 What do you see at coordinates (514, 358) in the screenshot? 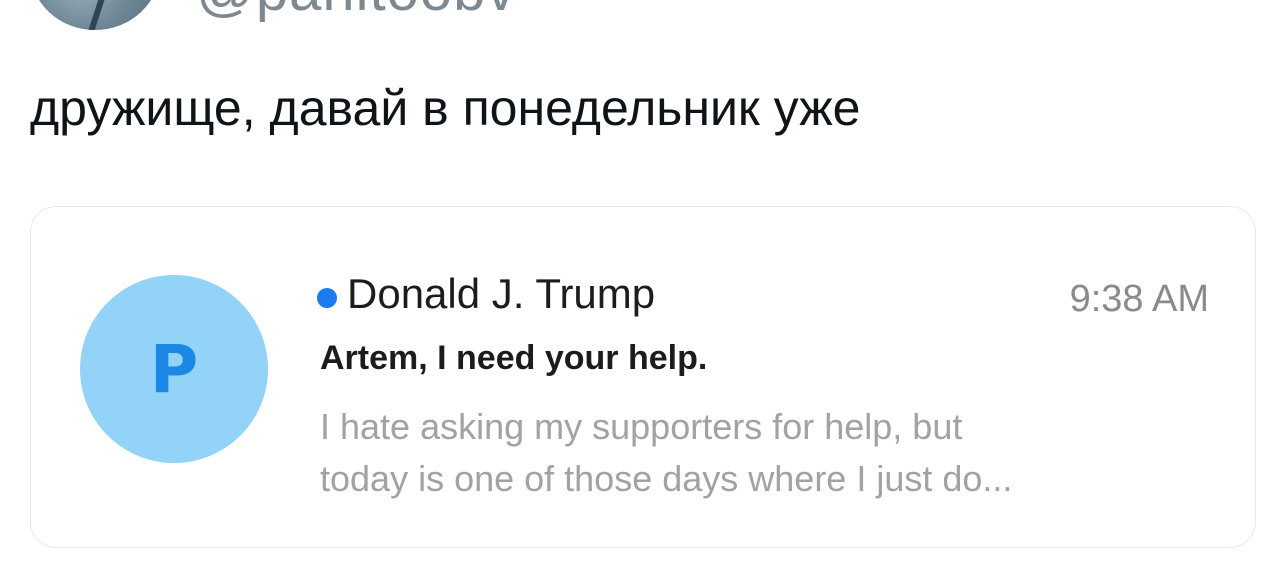
I see `email-subject: Artem, I need your help.` at bounding box center [514, 358].